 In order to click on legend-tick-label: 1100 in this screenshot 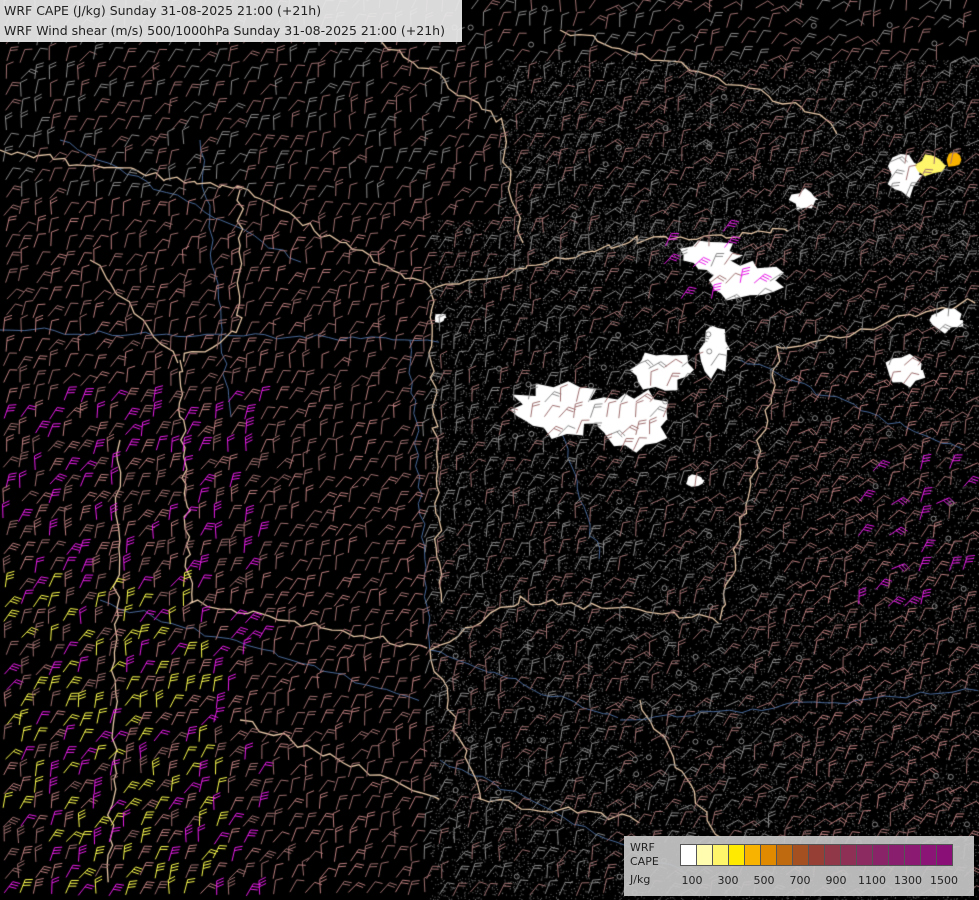, I will do `click(872, 880)`.